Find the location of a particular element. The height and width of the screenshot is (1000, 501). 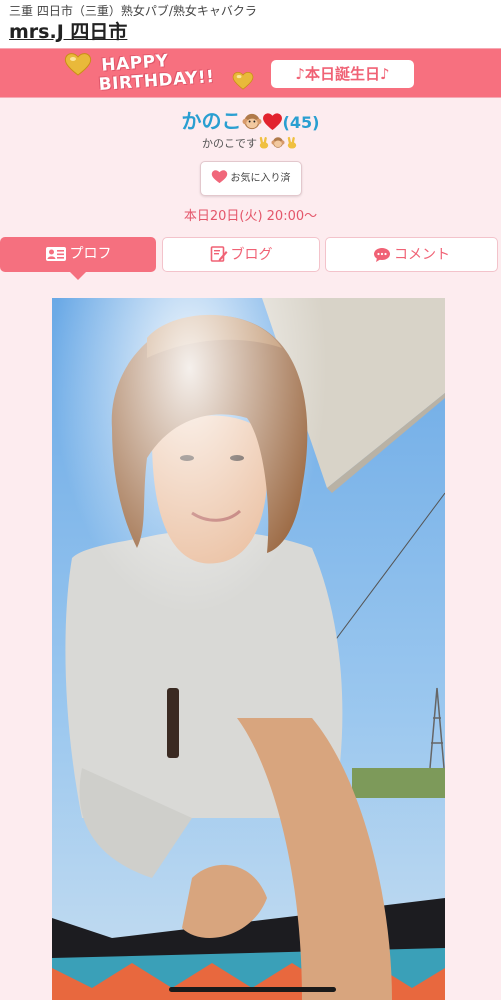

work-schedule: 本日20日(火) 20:00〜 is located at coordinates (250, 216).